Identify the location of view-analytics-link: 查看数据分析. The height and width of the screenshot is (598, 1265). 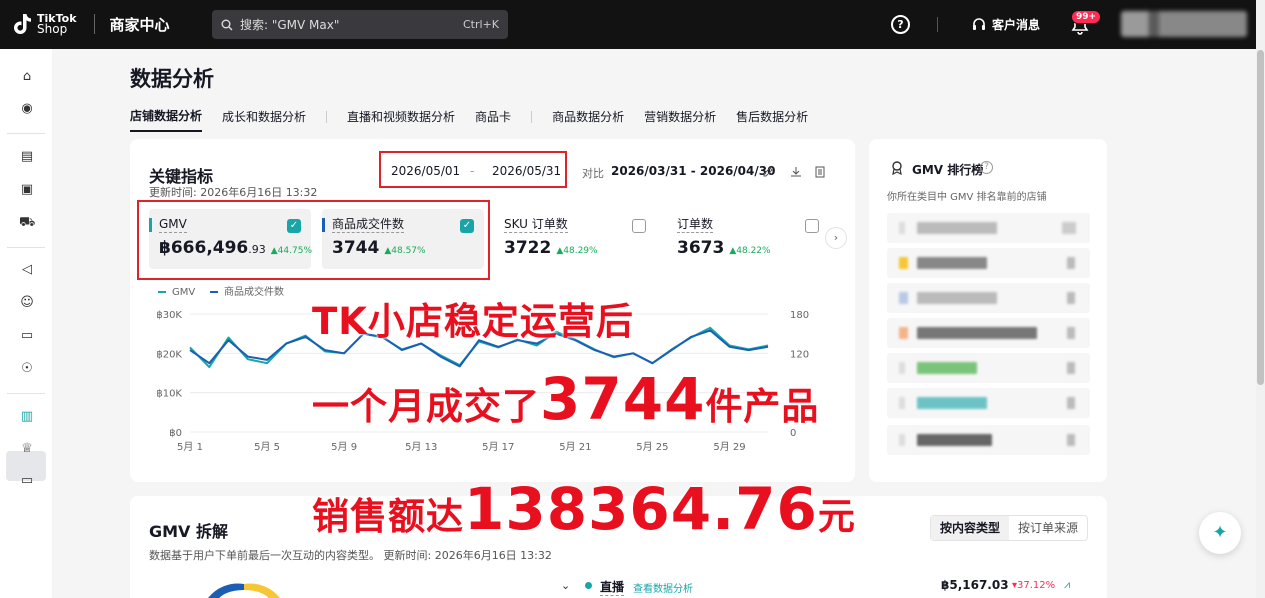
(663, 587).